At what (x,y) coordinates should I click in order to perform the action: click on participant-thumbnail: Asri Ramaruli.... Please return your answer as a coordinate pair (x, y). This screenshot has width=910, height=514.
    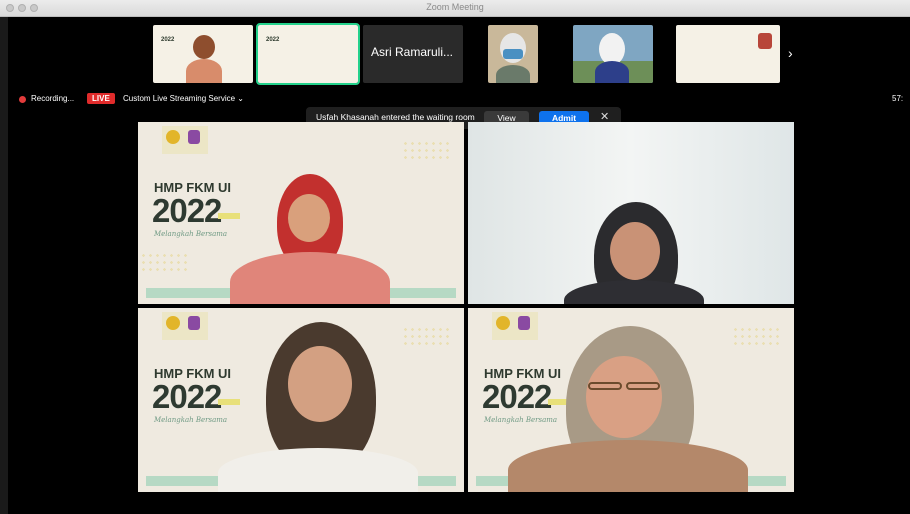
    Looking at the image, I should click on (413, 54).